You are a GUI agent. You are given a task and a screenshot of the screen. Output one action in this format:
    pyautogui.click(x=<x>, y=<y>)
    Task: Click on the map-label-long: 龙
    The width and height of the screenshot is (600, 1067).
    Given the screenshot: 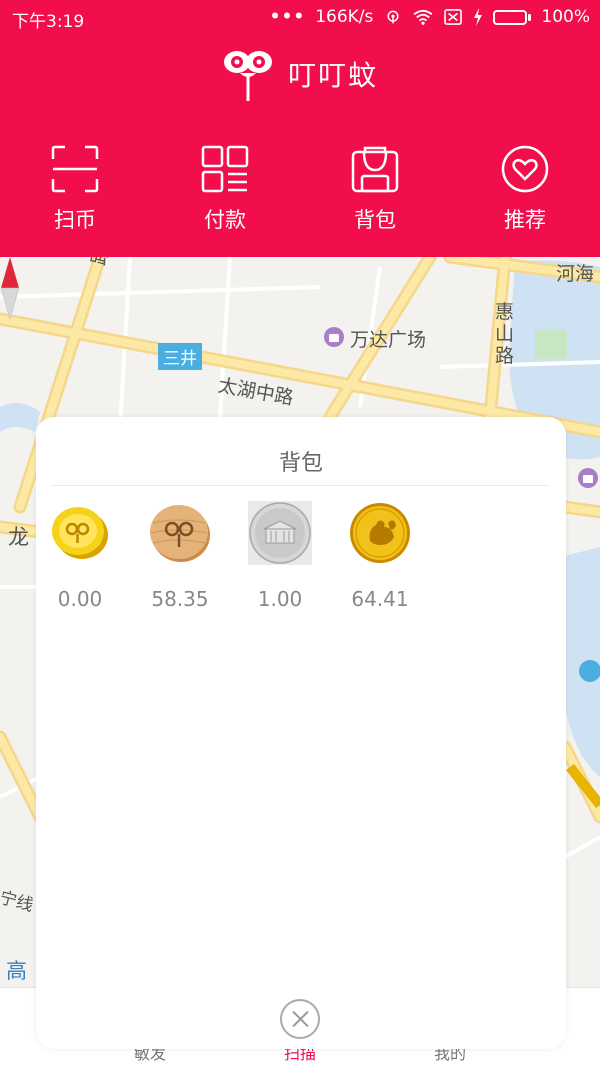 What is the action you would take?
    pyautogui.click(x=18, y=537)
    